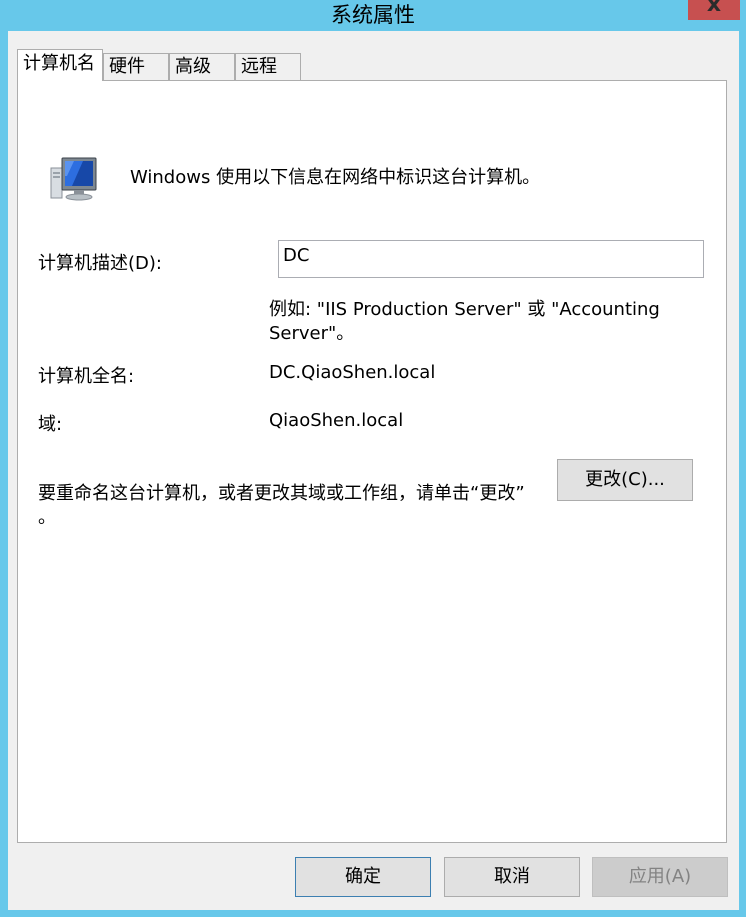  I want to click on apply-button: 应用(A), so click(660, 877).